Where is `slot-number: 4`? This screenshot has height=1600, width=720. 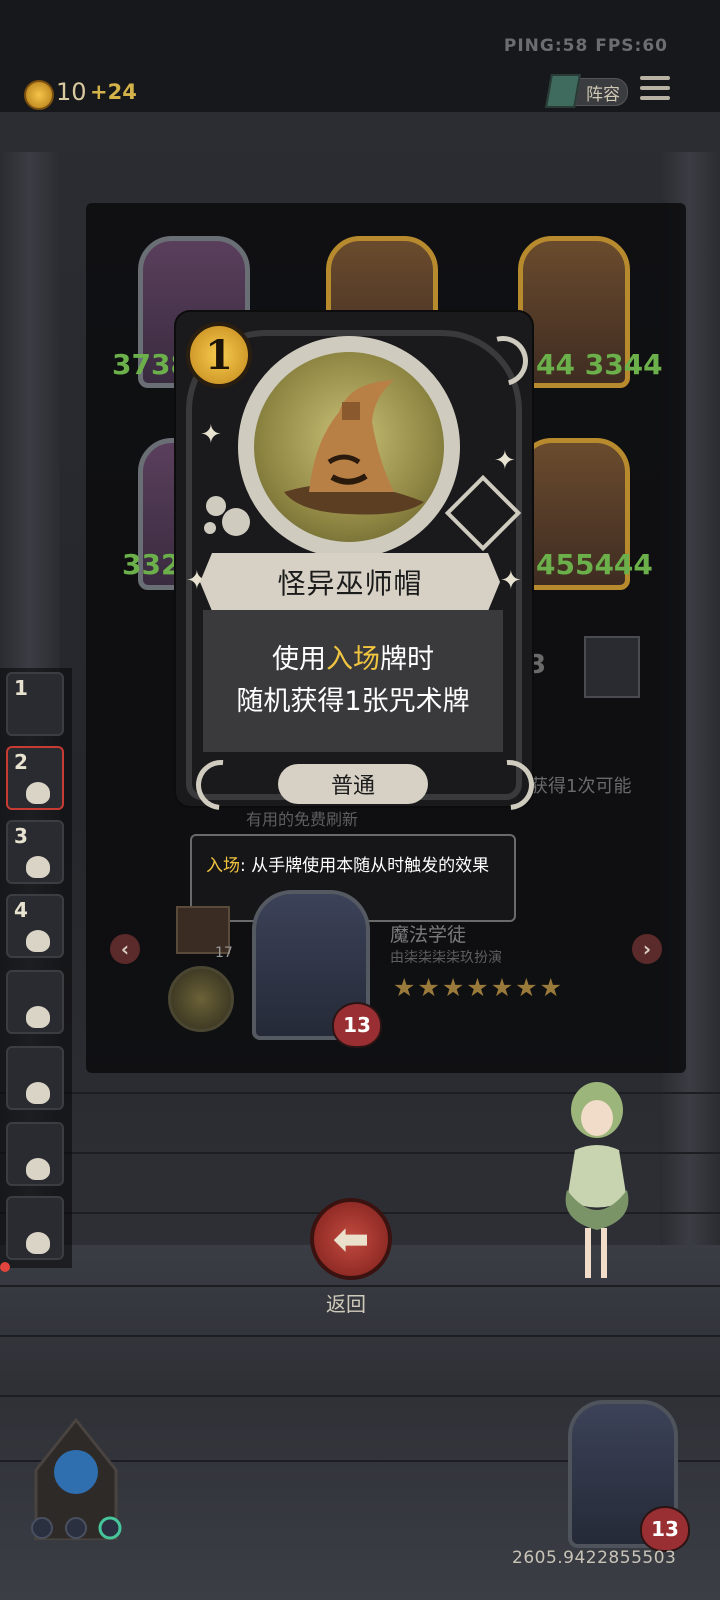 slot-number: 4 is located at coordinates (21, 910).